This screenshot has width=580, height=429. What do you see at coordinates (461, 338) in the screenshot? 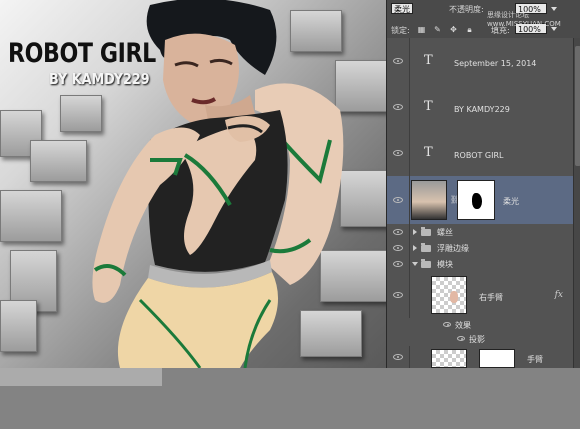
I see `drop-shadow-eye-icon` at bounding box center [461, 338].